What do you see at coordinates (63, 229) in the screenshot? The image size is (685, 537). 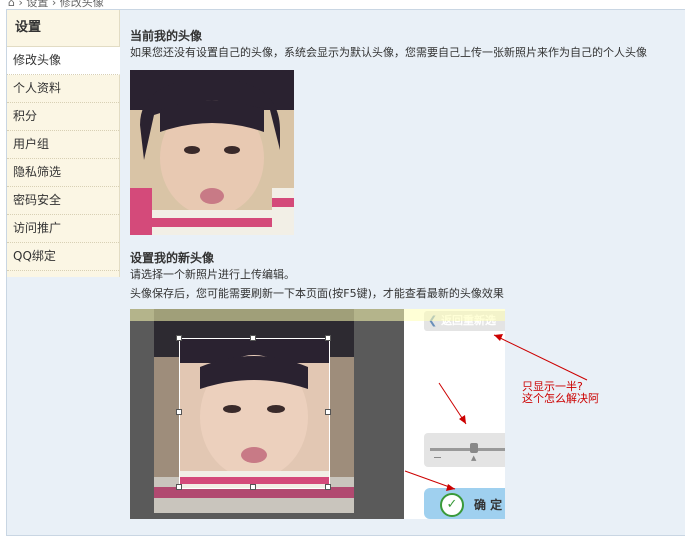 I see `sidebar-item-promotion: 访问推广` at bounding box center [63, 229].